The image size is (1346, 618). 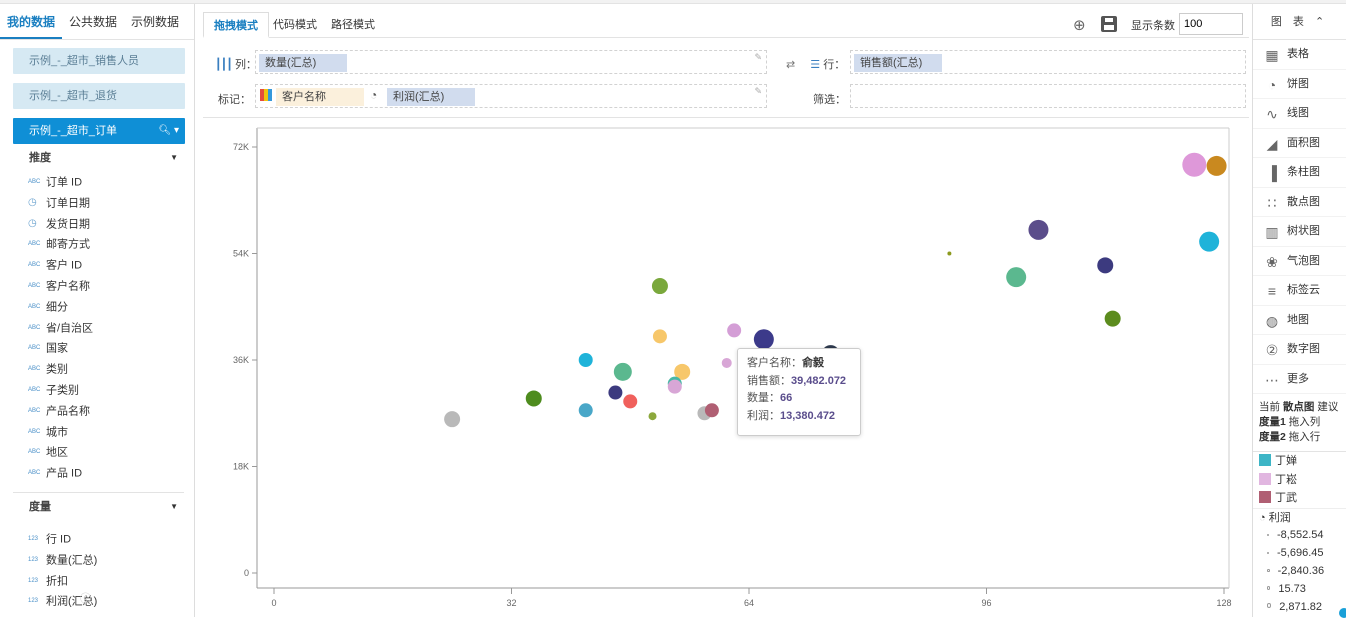 I want to click on field-item: ABC 类别, so click(x=111, y=369).